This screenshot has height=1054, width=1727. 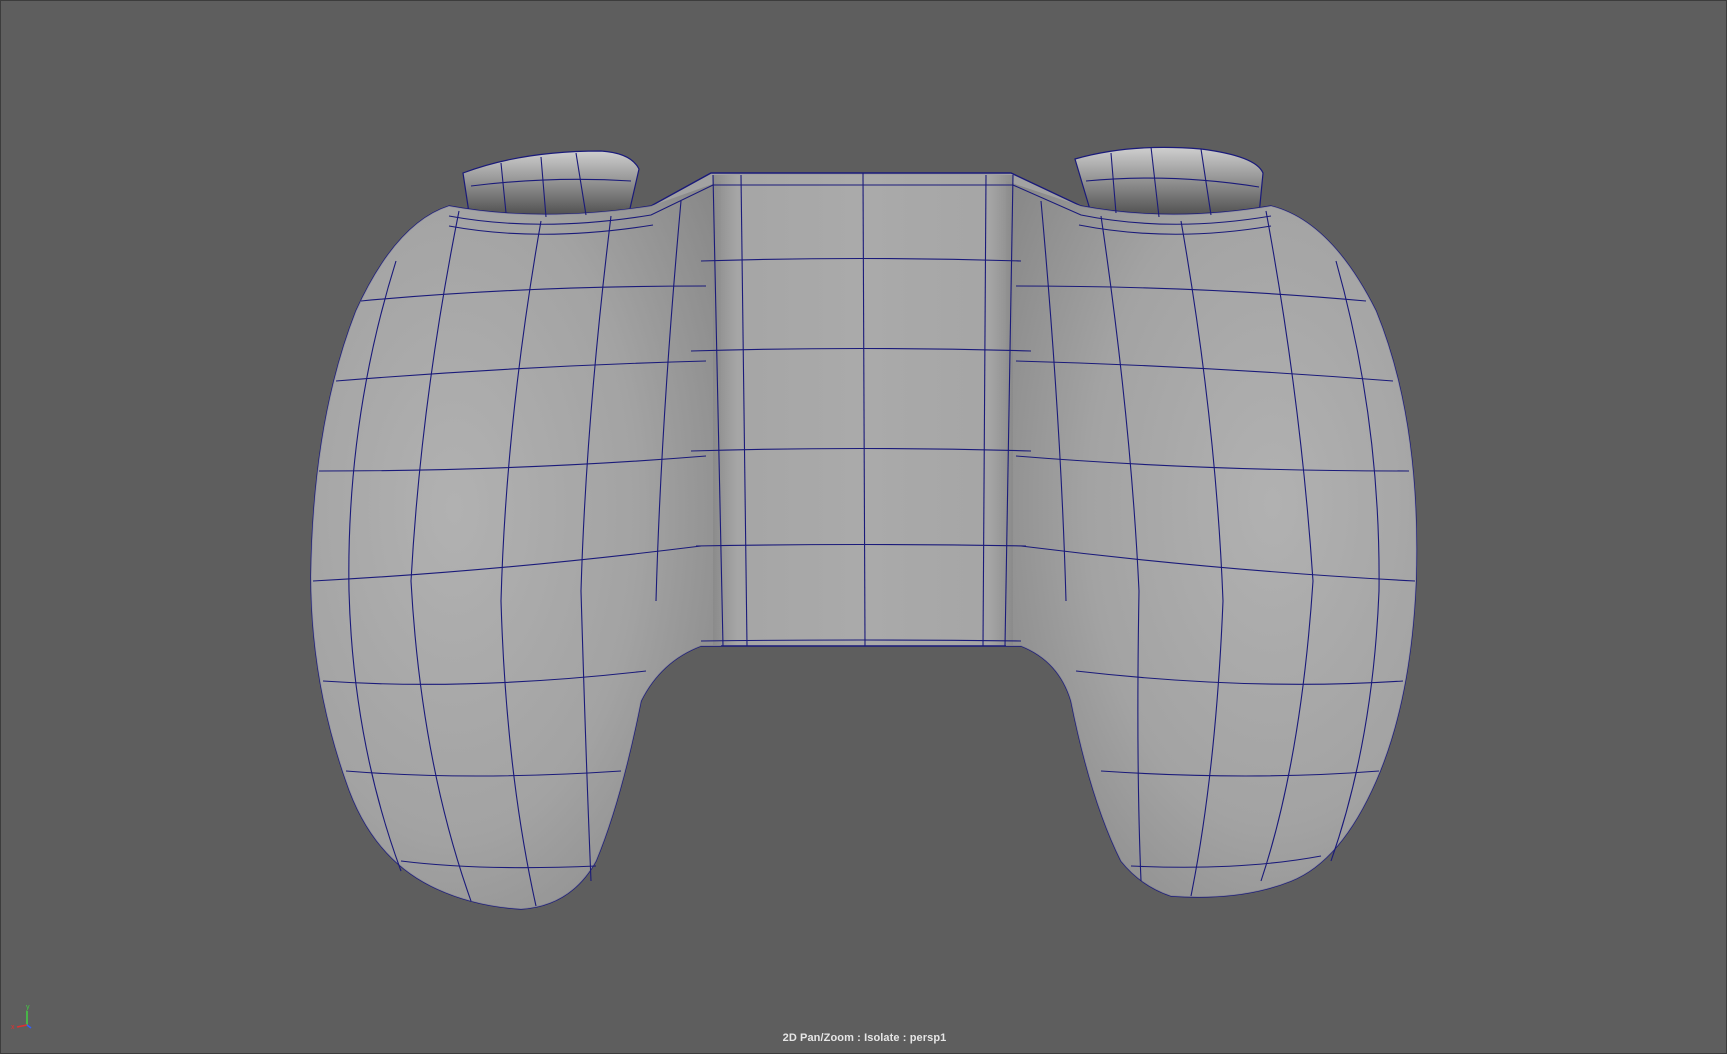 What do you see at coordinates (1169, 183) in the screenshot?
I see `right-bumper` at bounding box center [1169, 183].